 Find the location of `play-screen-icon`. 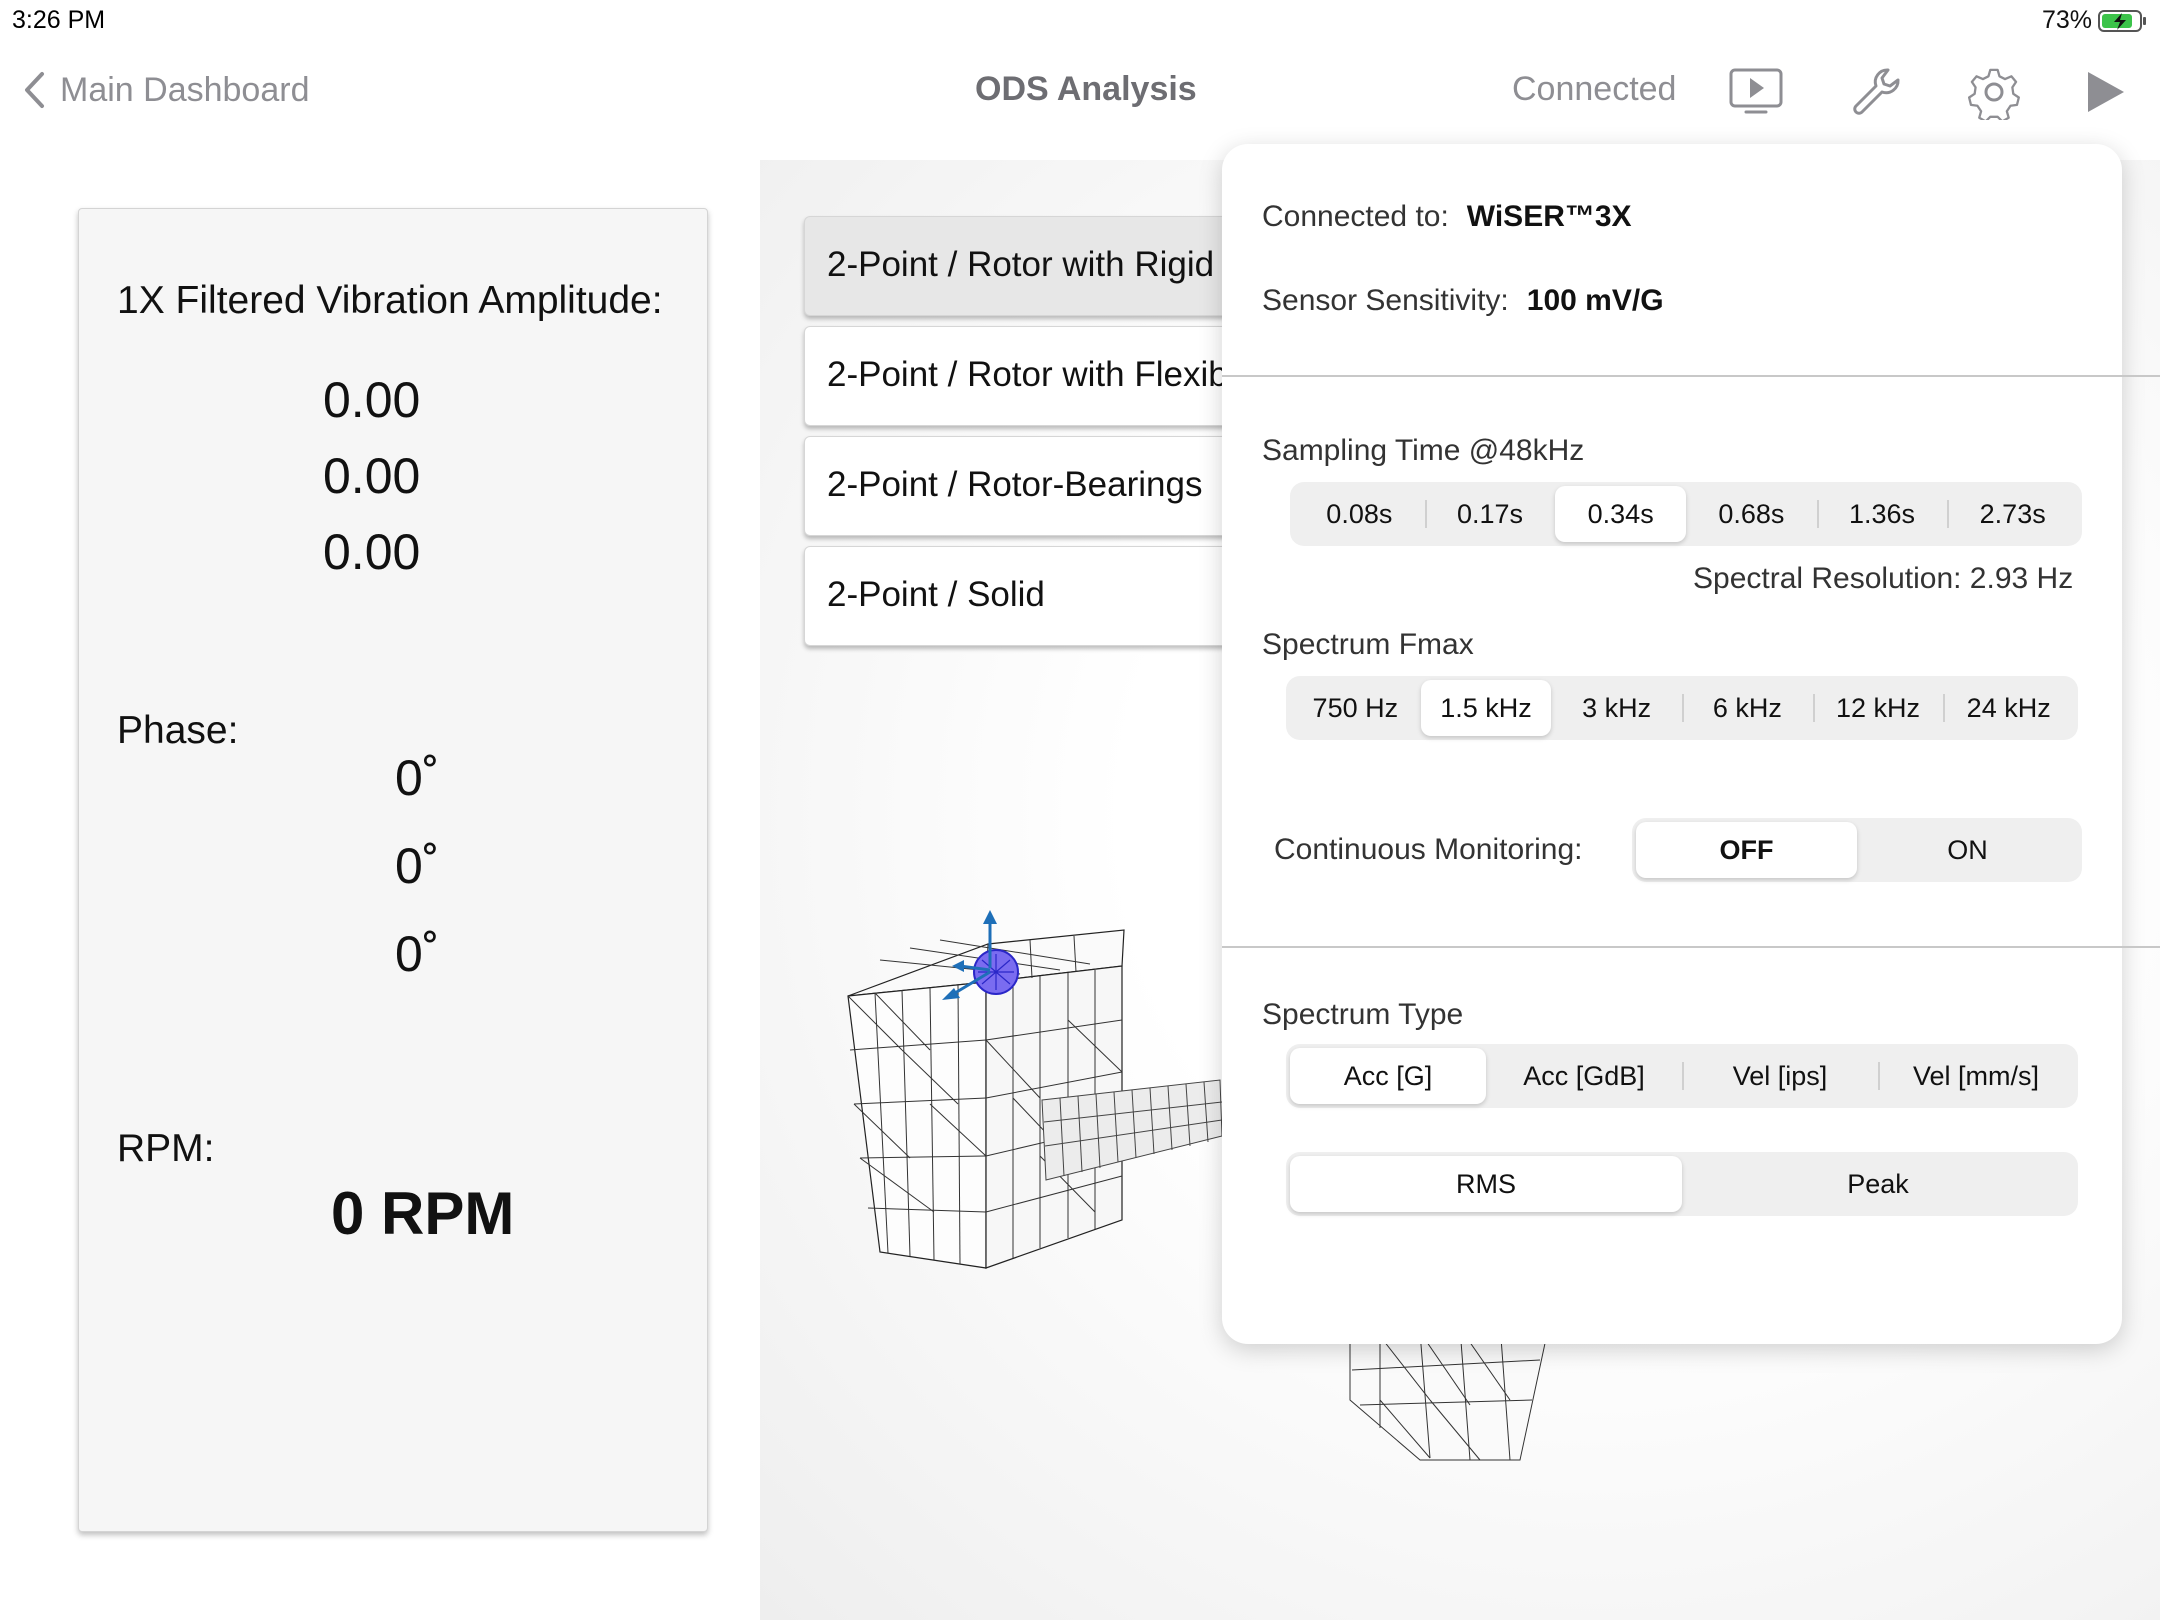

play-screen-icon is located at coordinates (1756, 92).